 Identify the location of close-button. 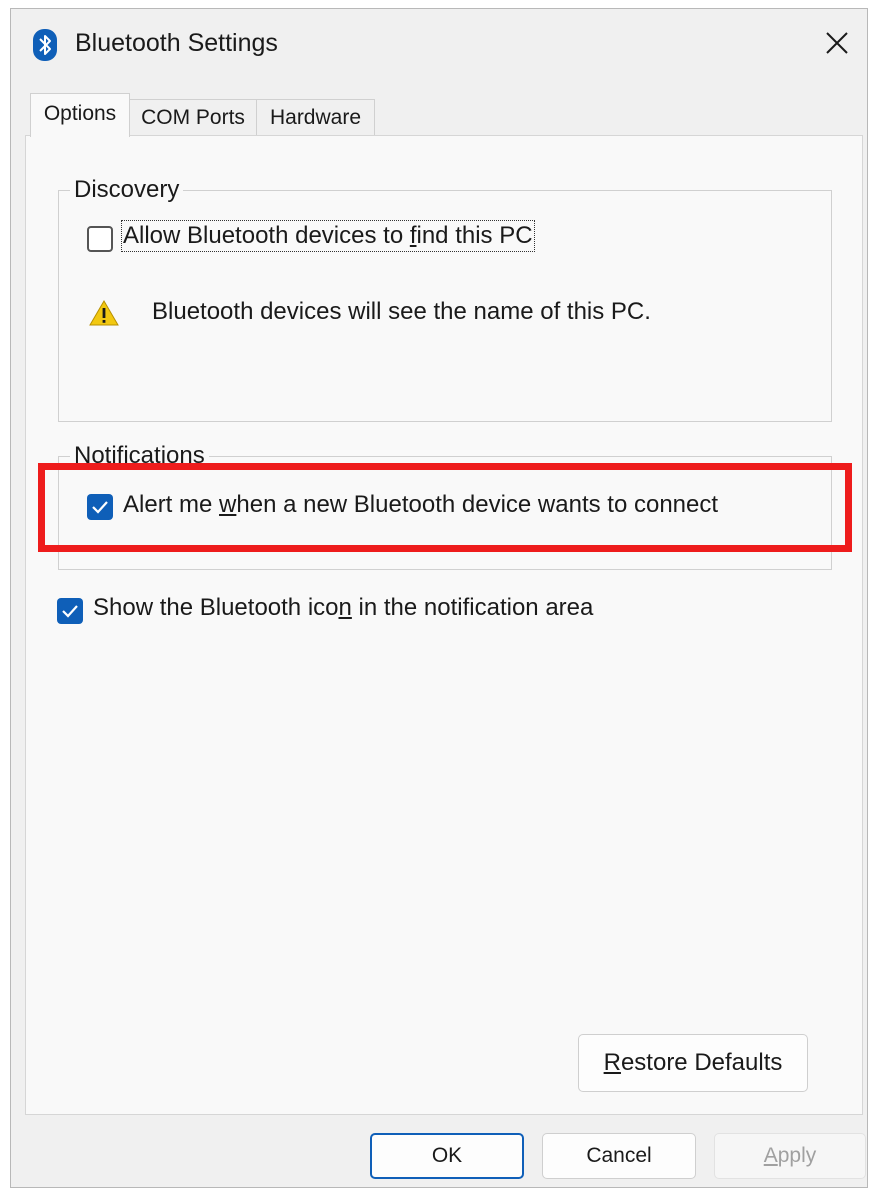
(837, 43).